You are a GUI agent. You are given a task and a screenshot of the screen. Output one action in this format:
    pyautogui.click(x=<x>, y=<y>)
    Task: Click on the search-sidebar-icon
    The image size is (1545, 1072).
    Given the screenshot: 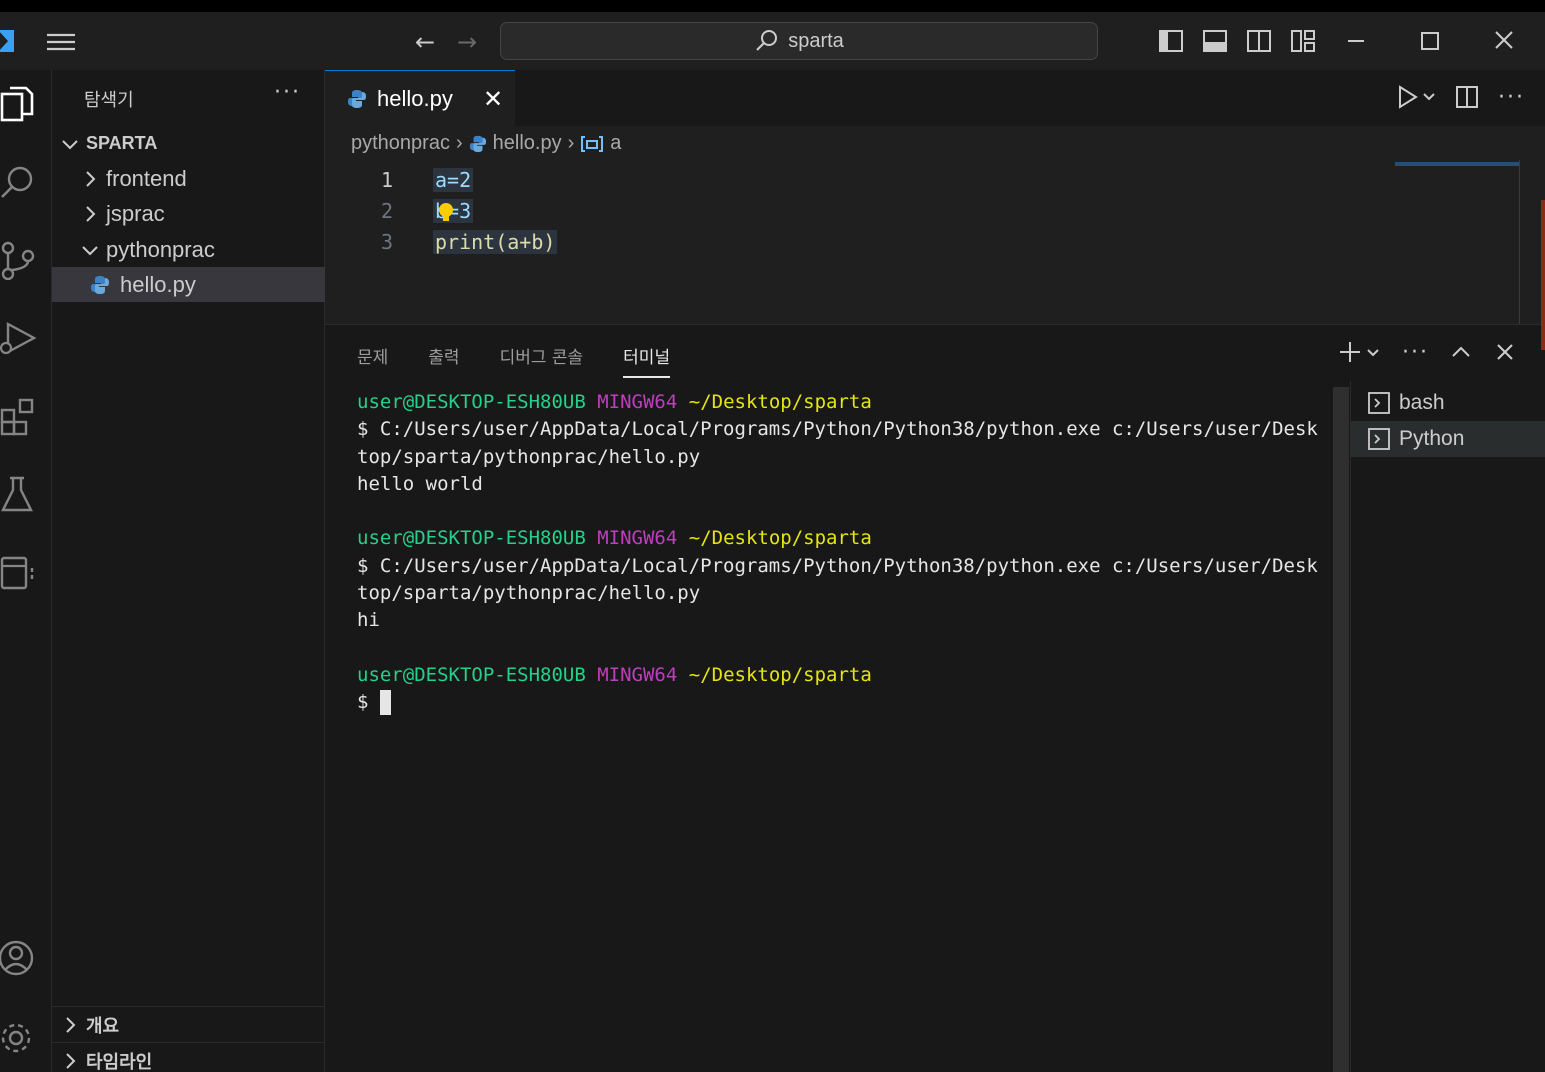 What is the action you would take?
    pyautogui.click(x=20, y=184)
    